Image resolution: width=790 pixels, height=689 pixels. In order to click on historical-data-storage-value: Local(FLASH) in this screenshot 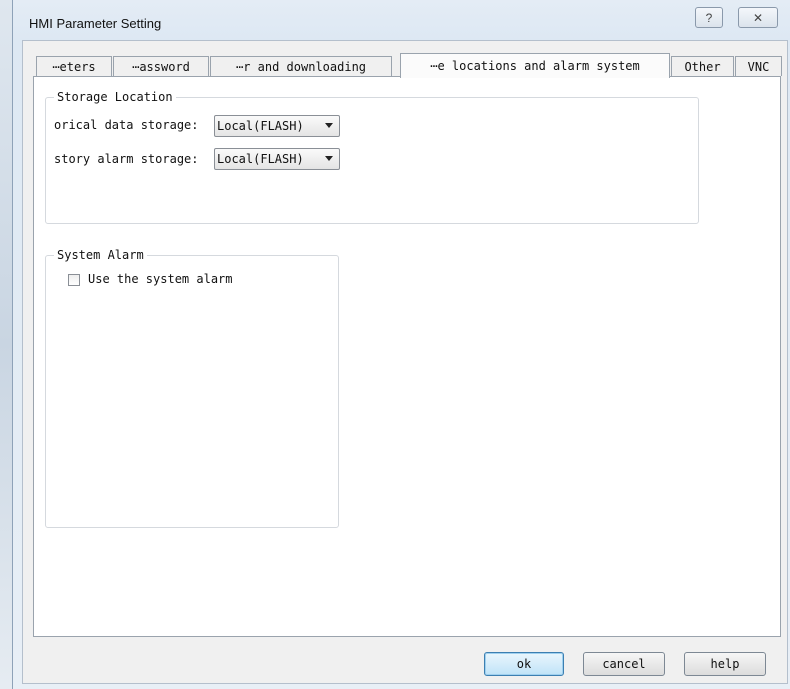, I will do `click(260, 126)`.